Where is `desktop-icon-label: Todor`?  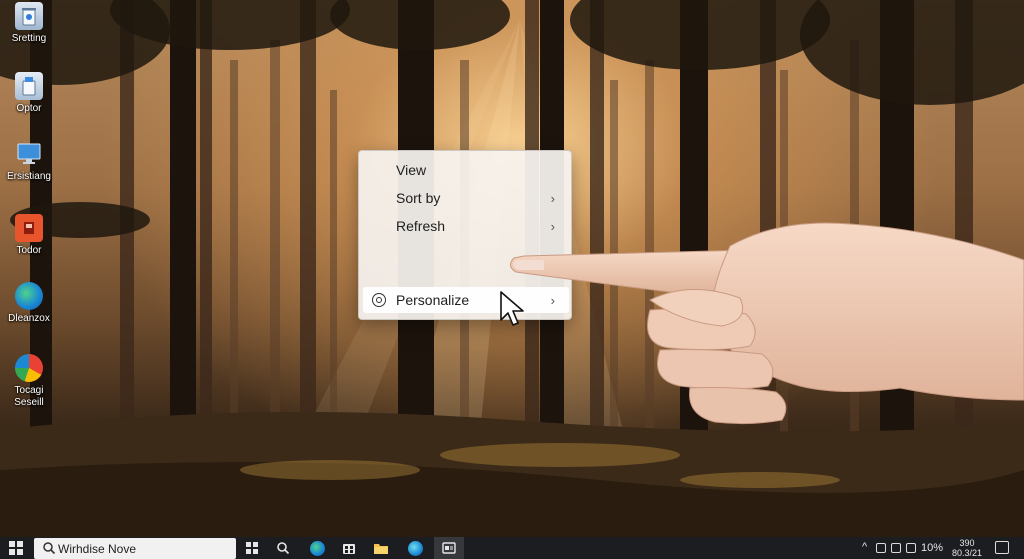 desktop-icon-label: Todor is located at coordinates (29, 250).